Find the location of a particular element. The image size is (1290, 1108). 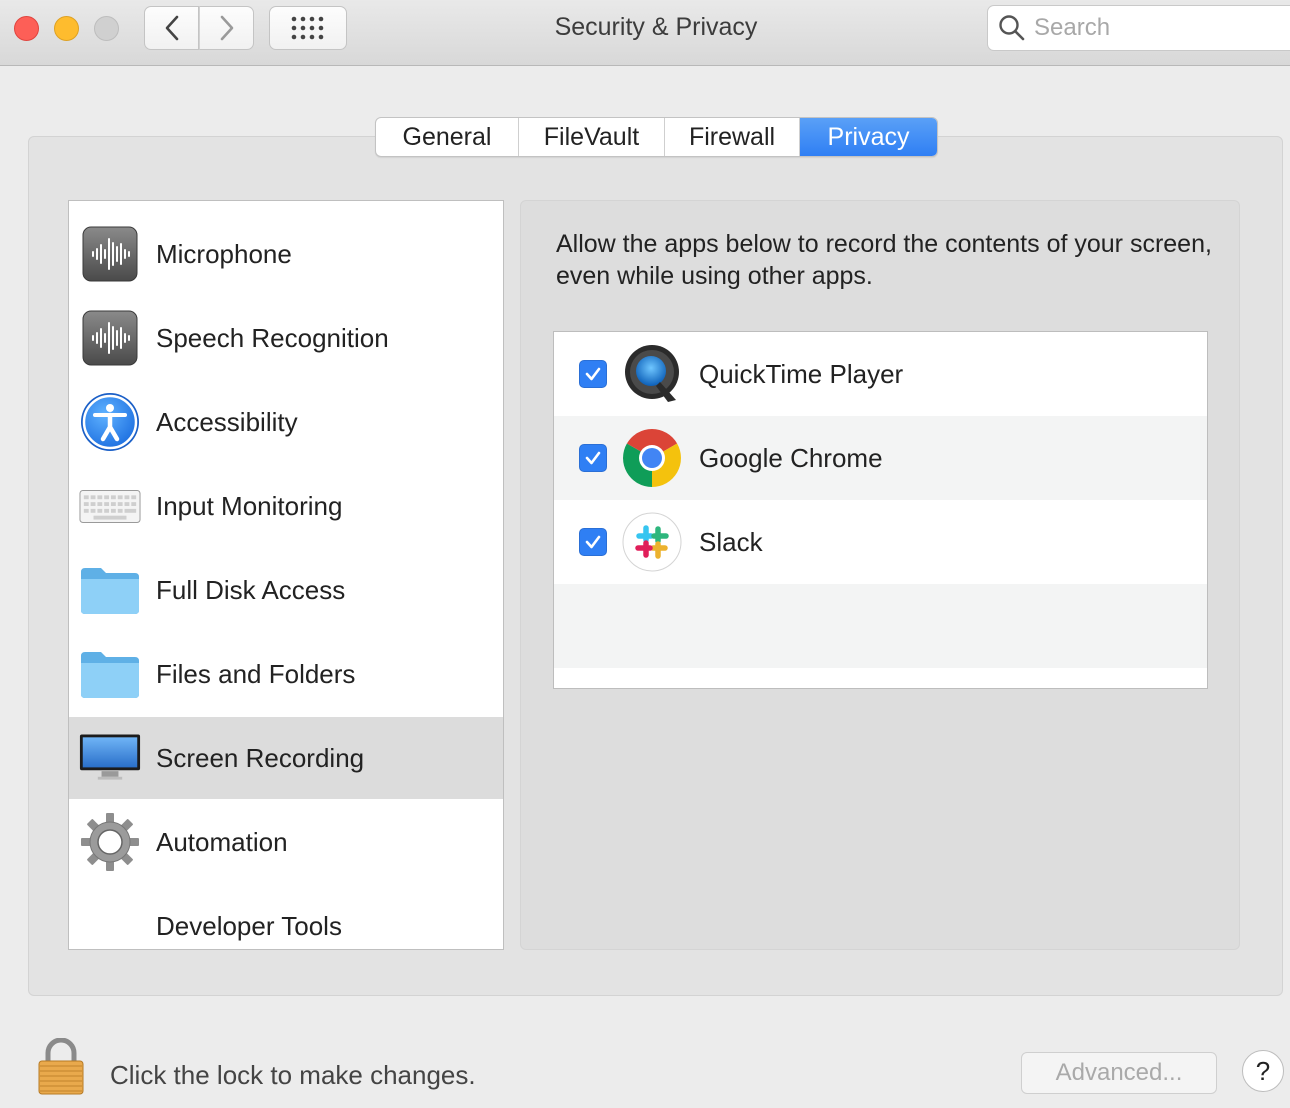

tab-bar: General FileVault Firewall Privacy is located at coordinates (656, 137).